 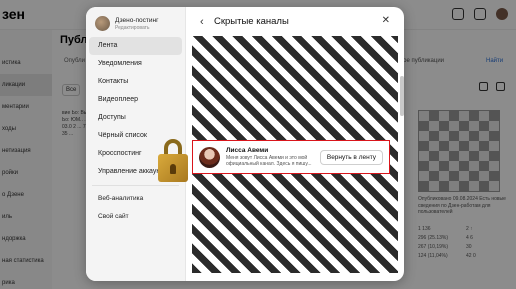 What do you see at coordinates (402, 96) in the screenshot?
I see `scrollbar` at bounding box center [402, 96].